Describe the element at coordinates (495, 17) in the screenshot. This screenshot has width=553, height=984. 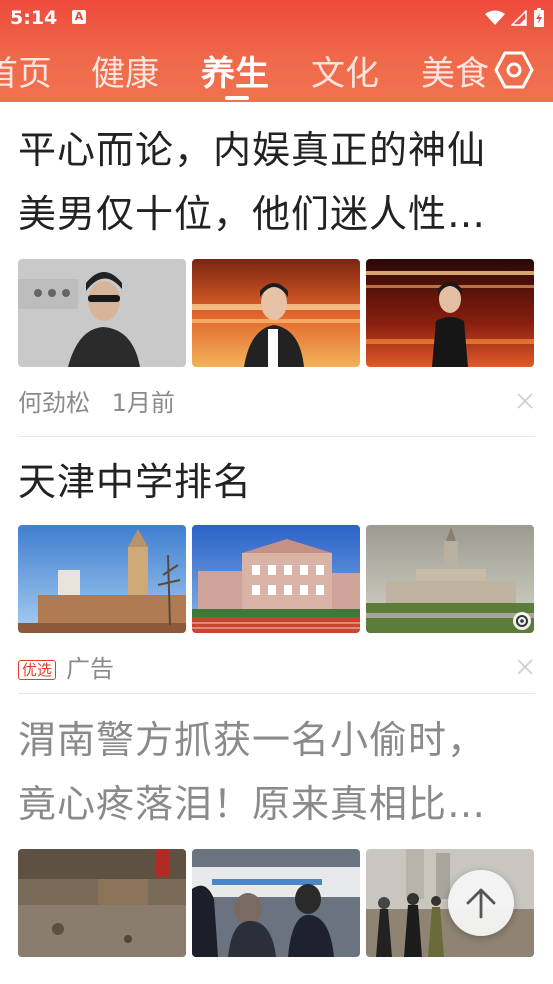
I see `wifi-icon` at that location.